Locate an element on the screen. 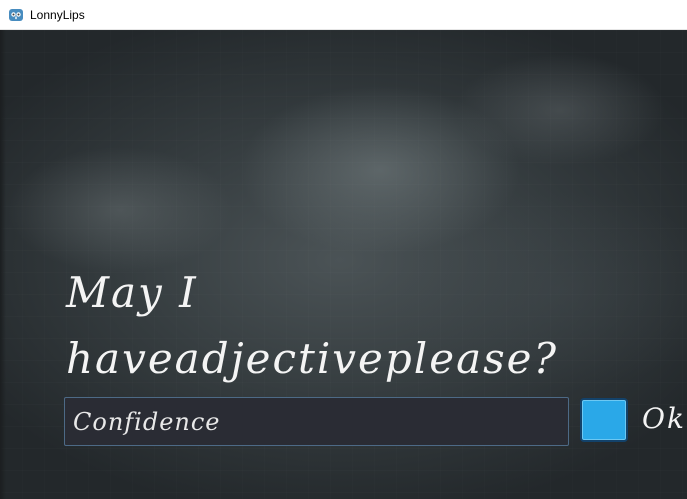  answer-input is located at coordinates (316, 421).